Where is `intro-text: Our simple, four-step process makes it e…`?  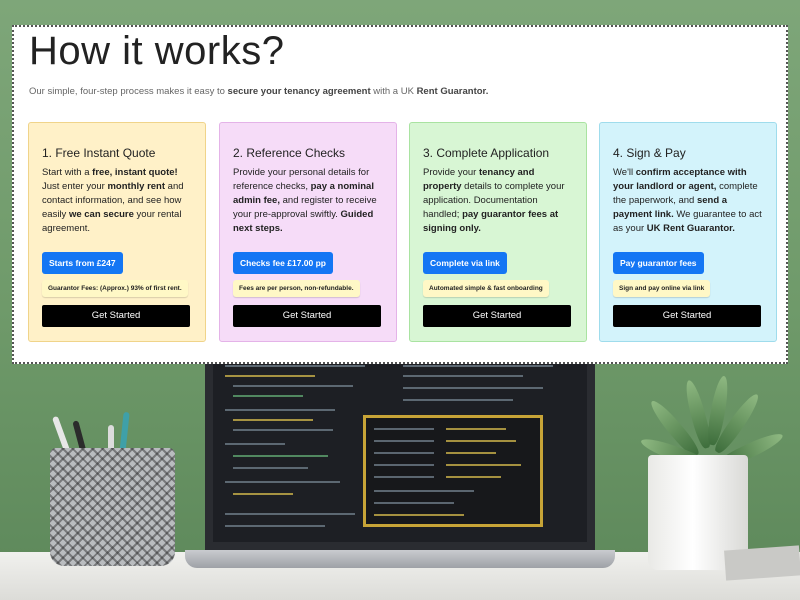 intro-text: Our simple, four-step process makes it e… is located at coordinates (128, 91).